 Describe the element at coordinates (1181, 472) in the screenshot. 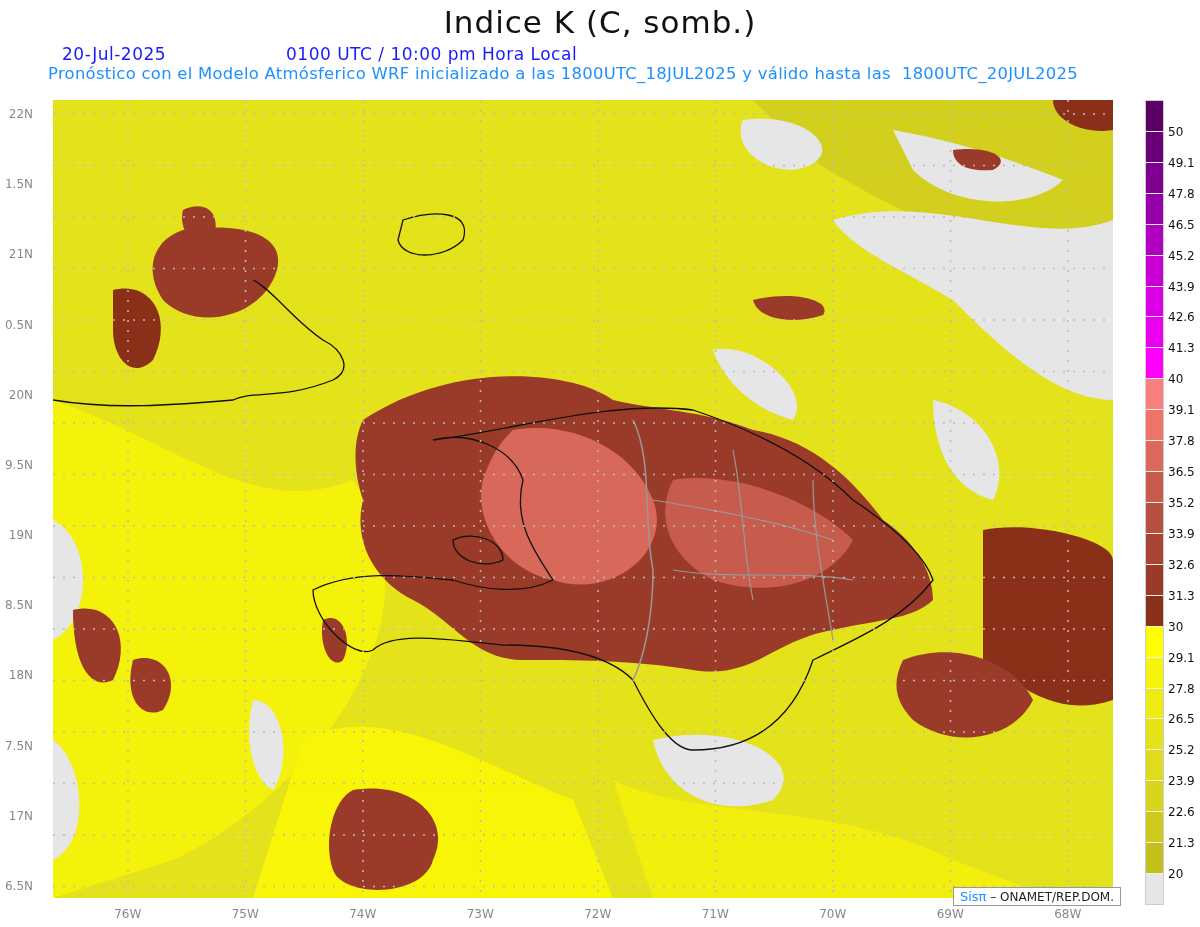

I see `scale-value: 36.5` at that location.